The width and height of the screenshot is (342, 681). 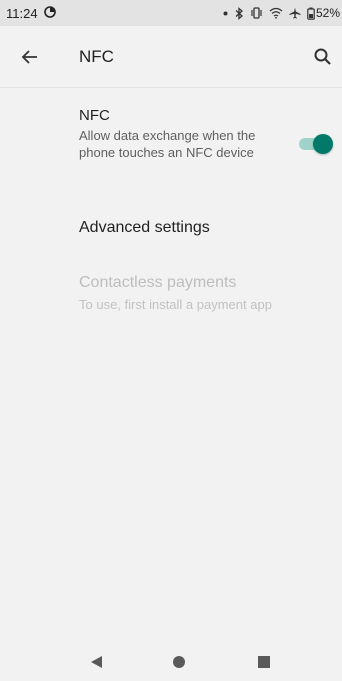 I want to click on nfc-toggle-thumb, so click(x=323, y=144).